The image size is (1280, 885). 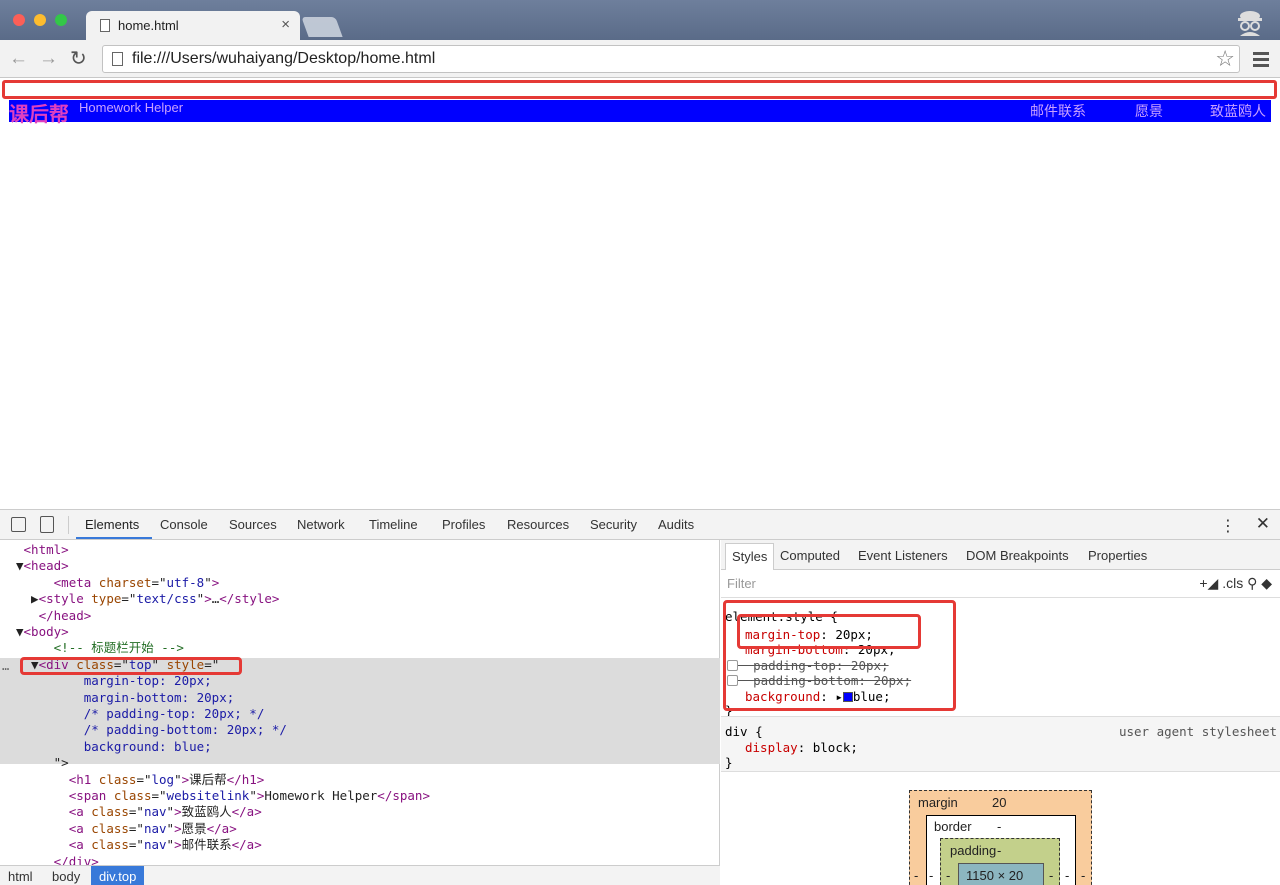 I want to click on box-model-padding-right: -, so click(x=1051, y=875).